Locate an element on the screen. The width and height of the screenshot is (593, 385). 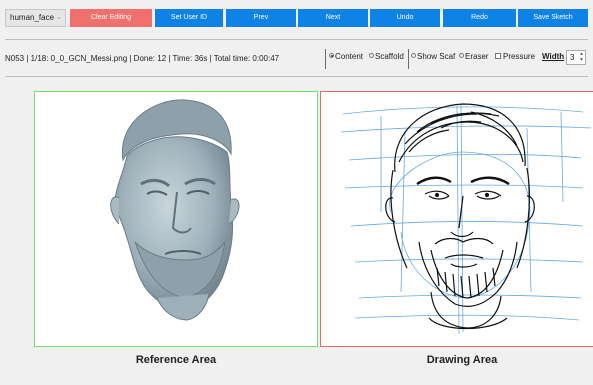
category-value: human_face is located at coordinates (32, 17).